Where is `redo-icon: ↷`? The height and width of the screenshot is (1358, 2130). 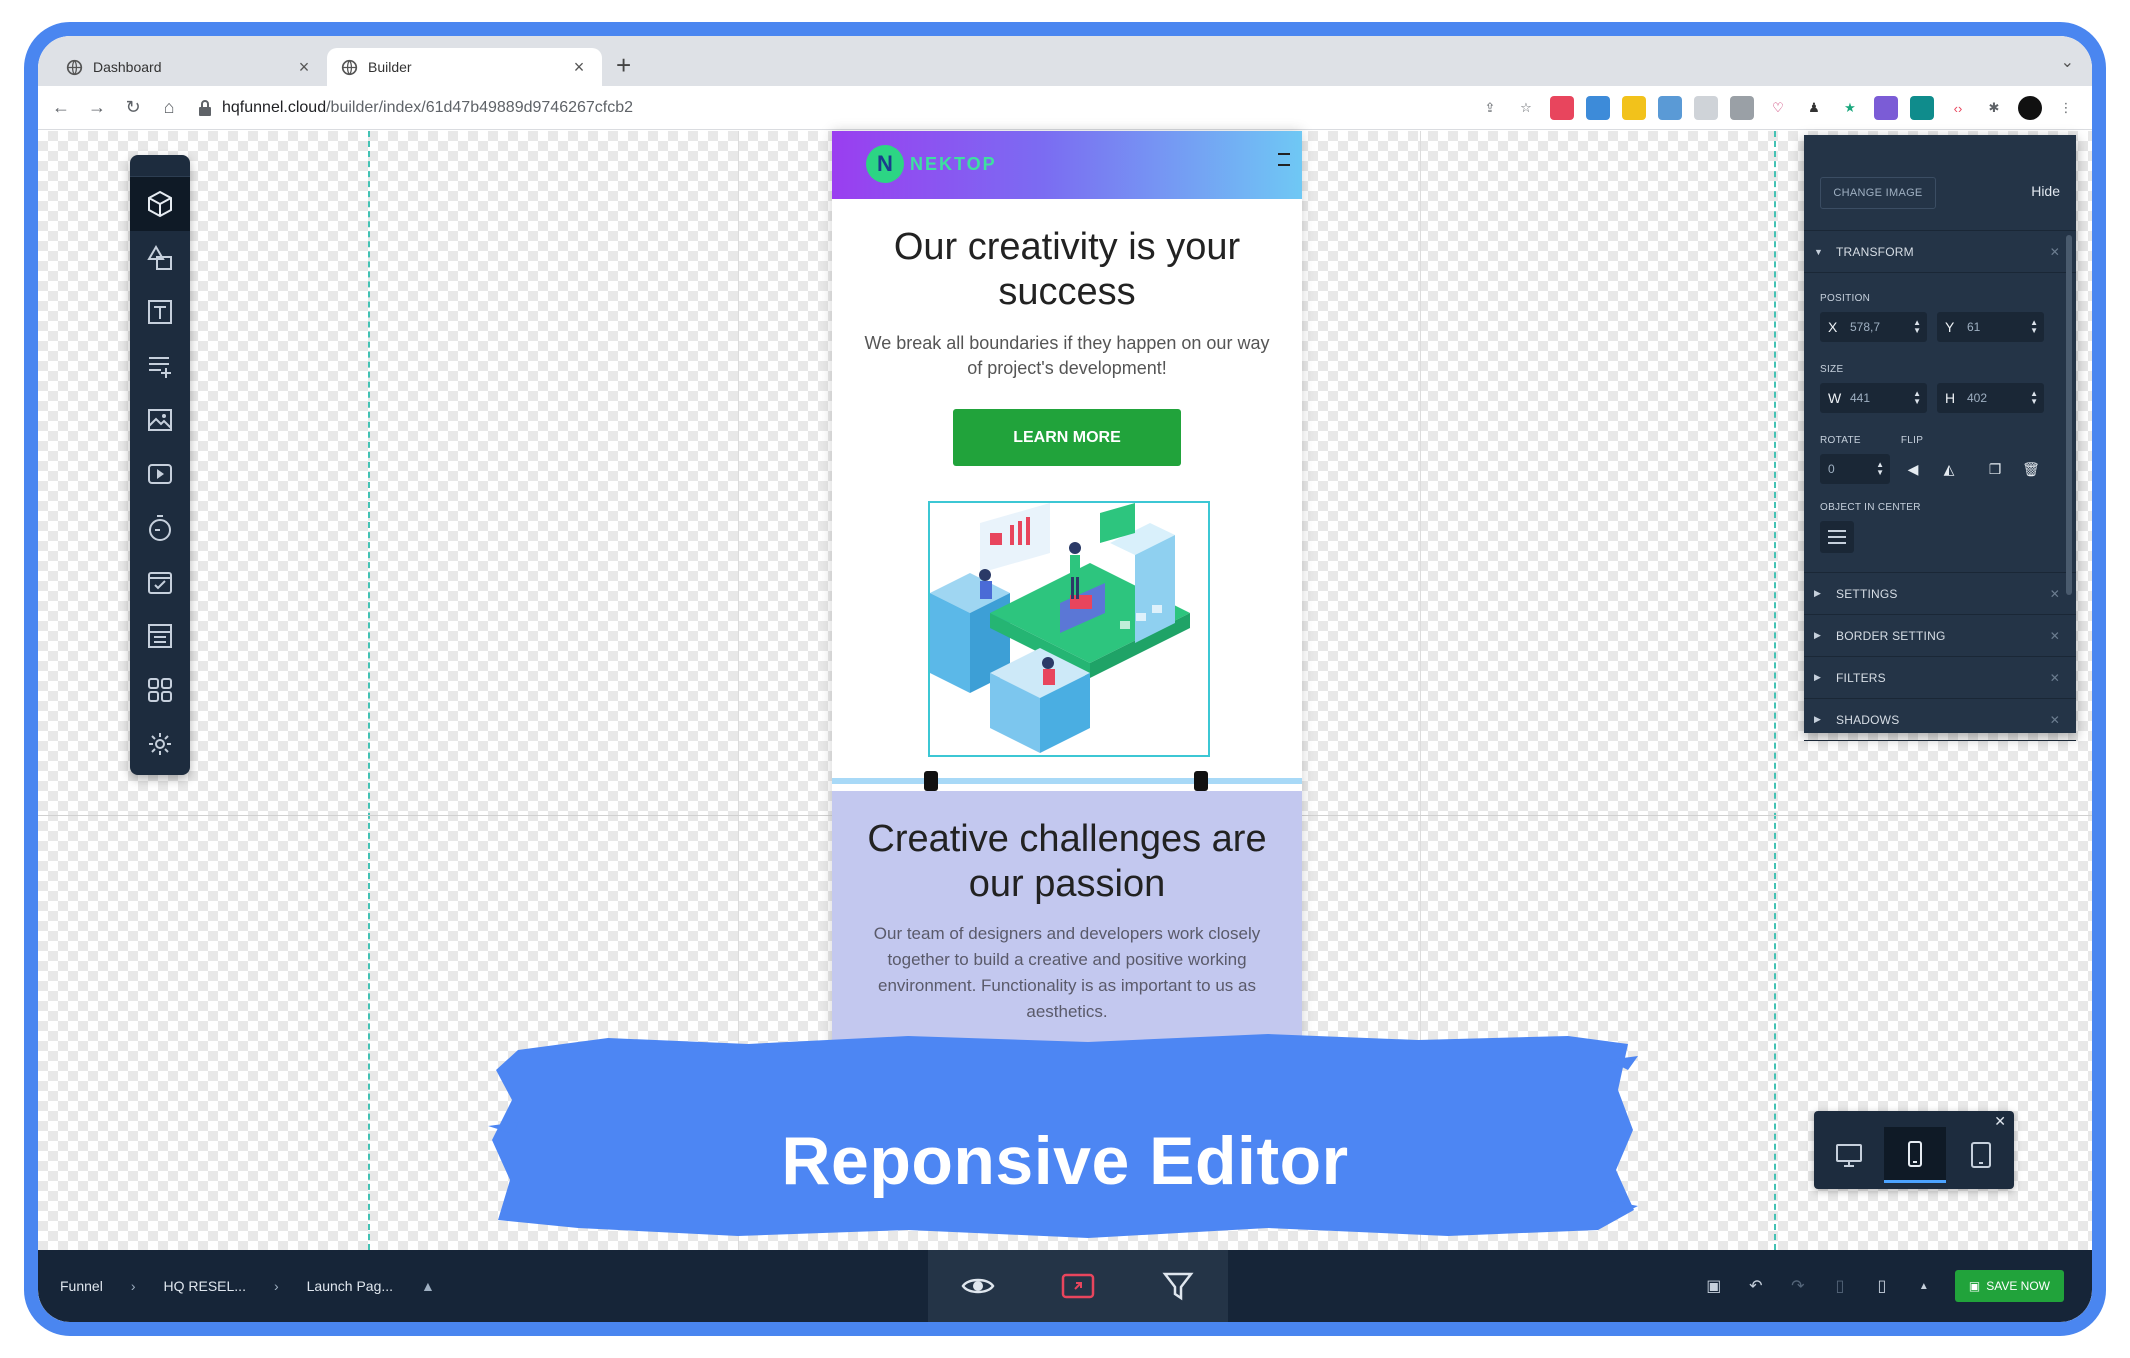 redo-icon: ↷ is located at coordinates (1798, 1286).